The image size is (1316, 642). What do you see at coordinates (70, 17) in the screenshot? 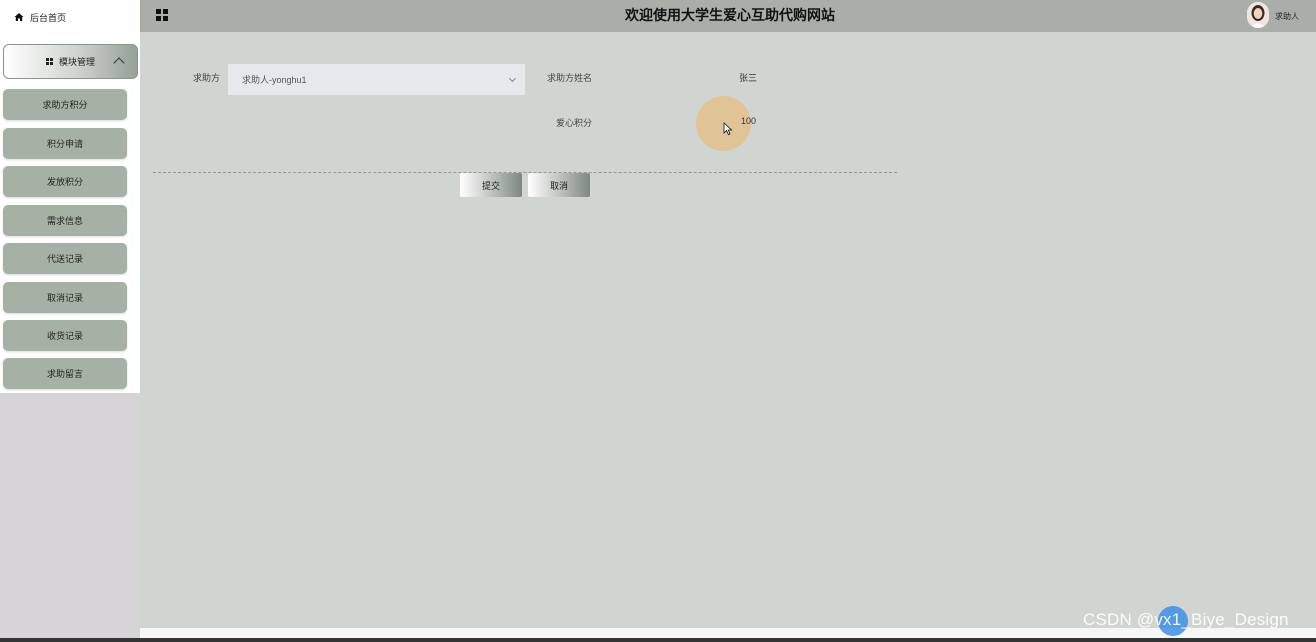
I see `home-link: 后台首页` at bounding box center [70, 17].